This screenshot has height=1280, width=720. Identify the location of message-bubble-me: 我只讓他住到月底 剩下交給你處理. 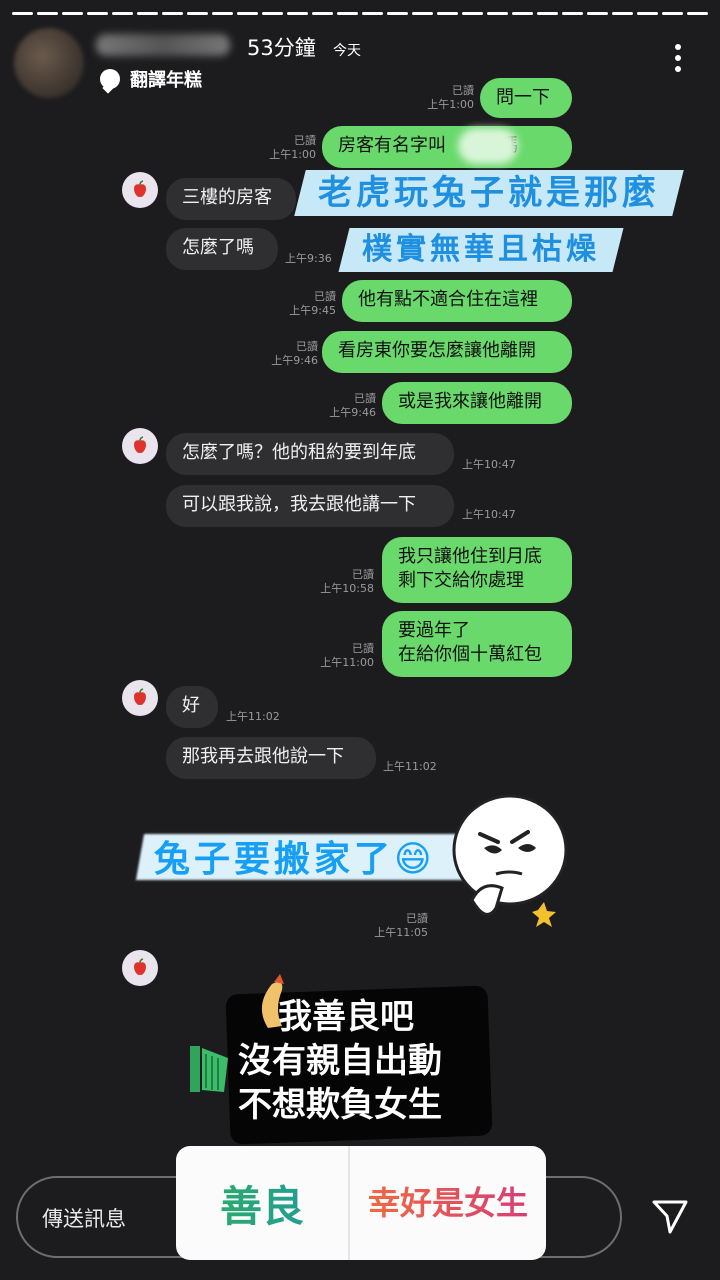
(477, 570).